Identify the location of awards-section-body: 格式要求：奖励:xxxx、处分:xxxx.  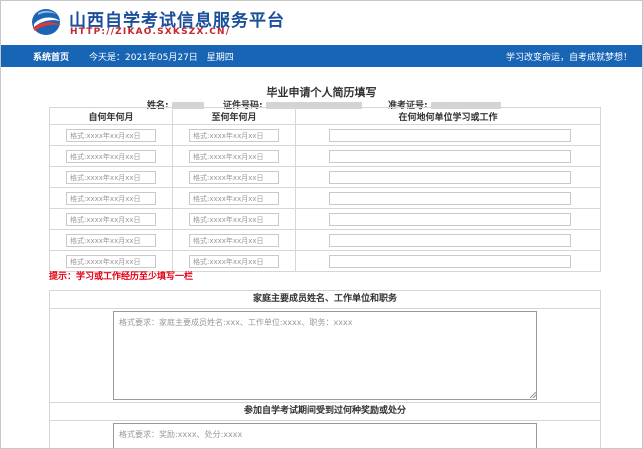
(325, 434).